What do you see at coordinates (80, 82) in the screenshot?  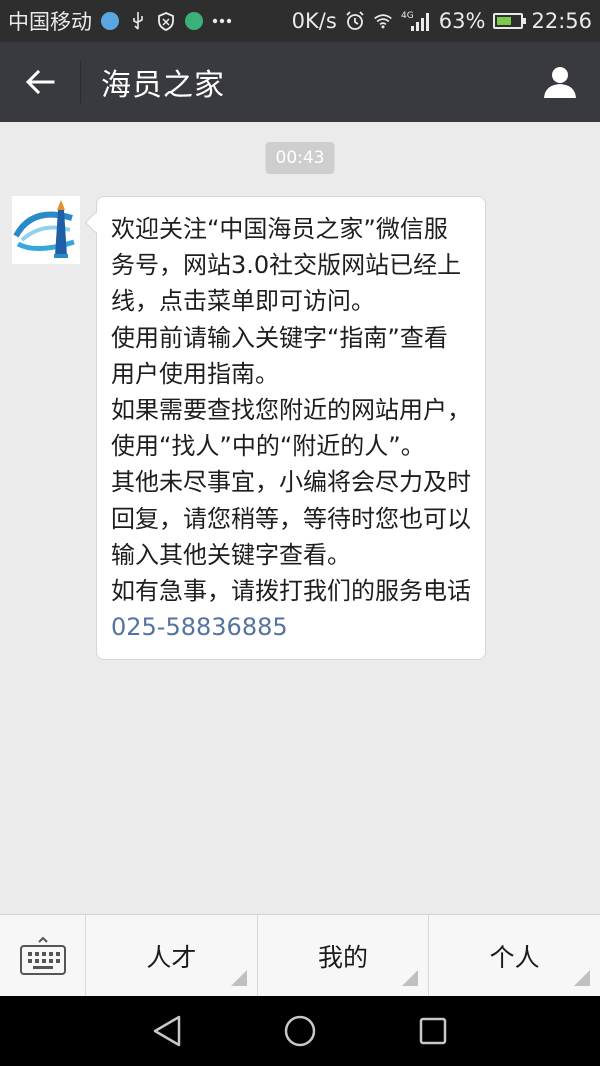 I see `header-divider` at bounding box center [80, 82].